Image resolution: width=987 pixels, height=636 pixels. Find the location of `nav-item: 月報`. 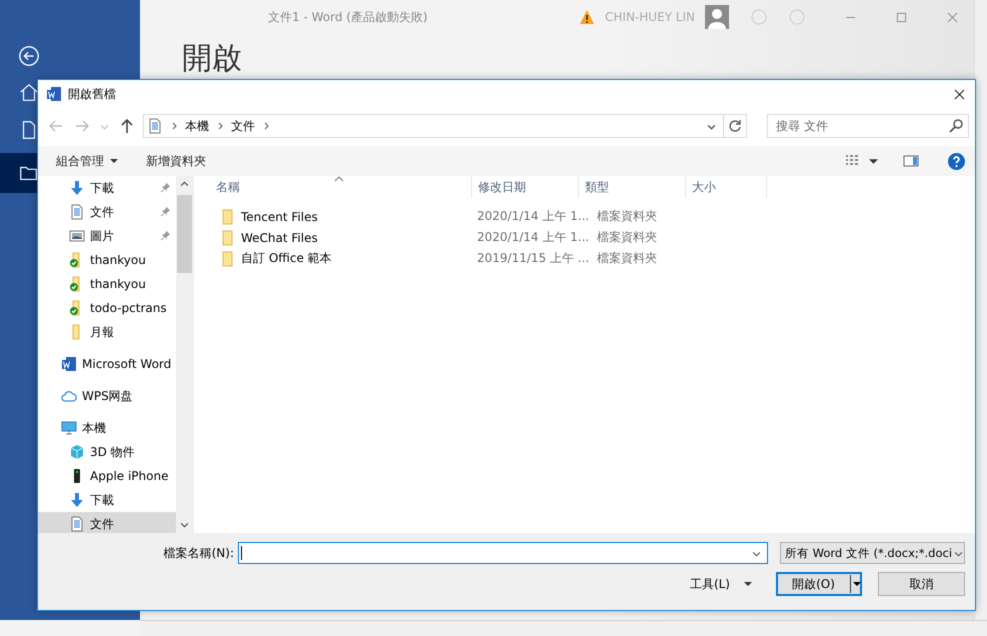

nav-item: 月報 is located at coordinates (107, 332).